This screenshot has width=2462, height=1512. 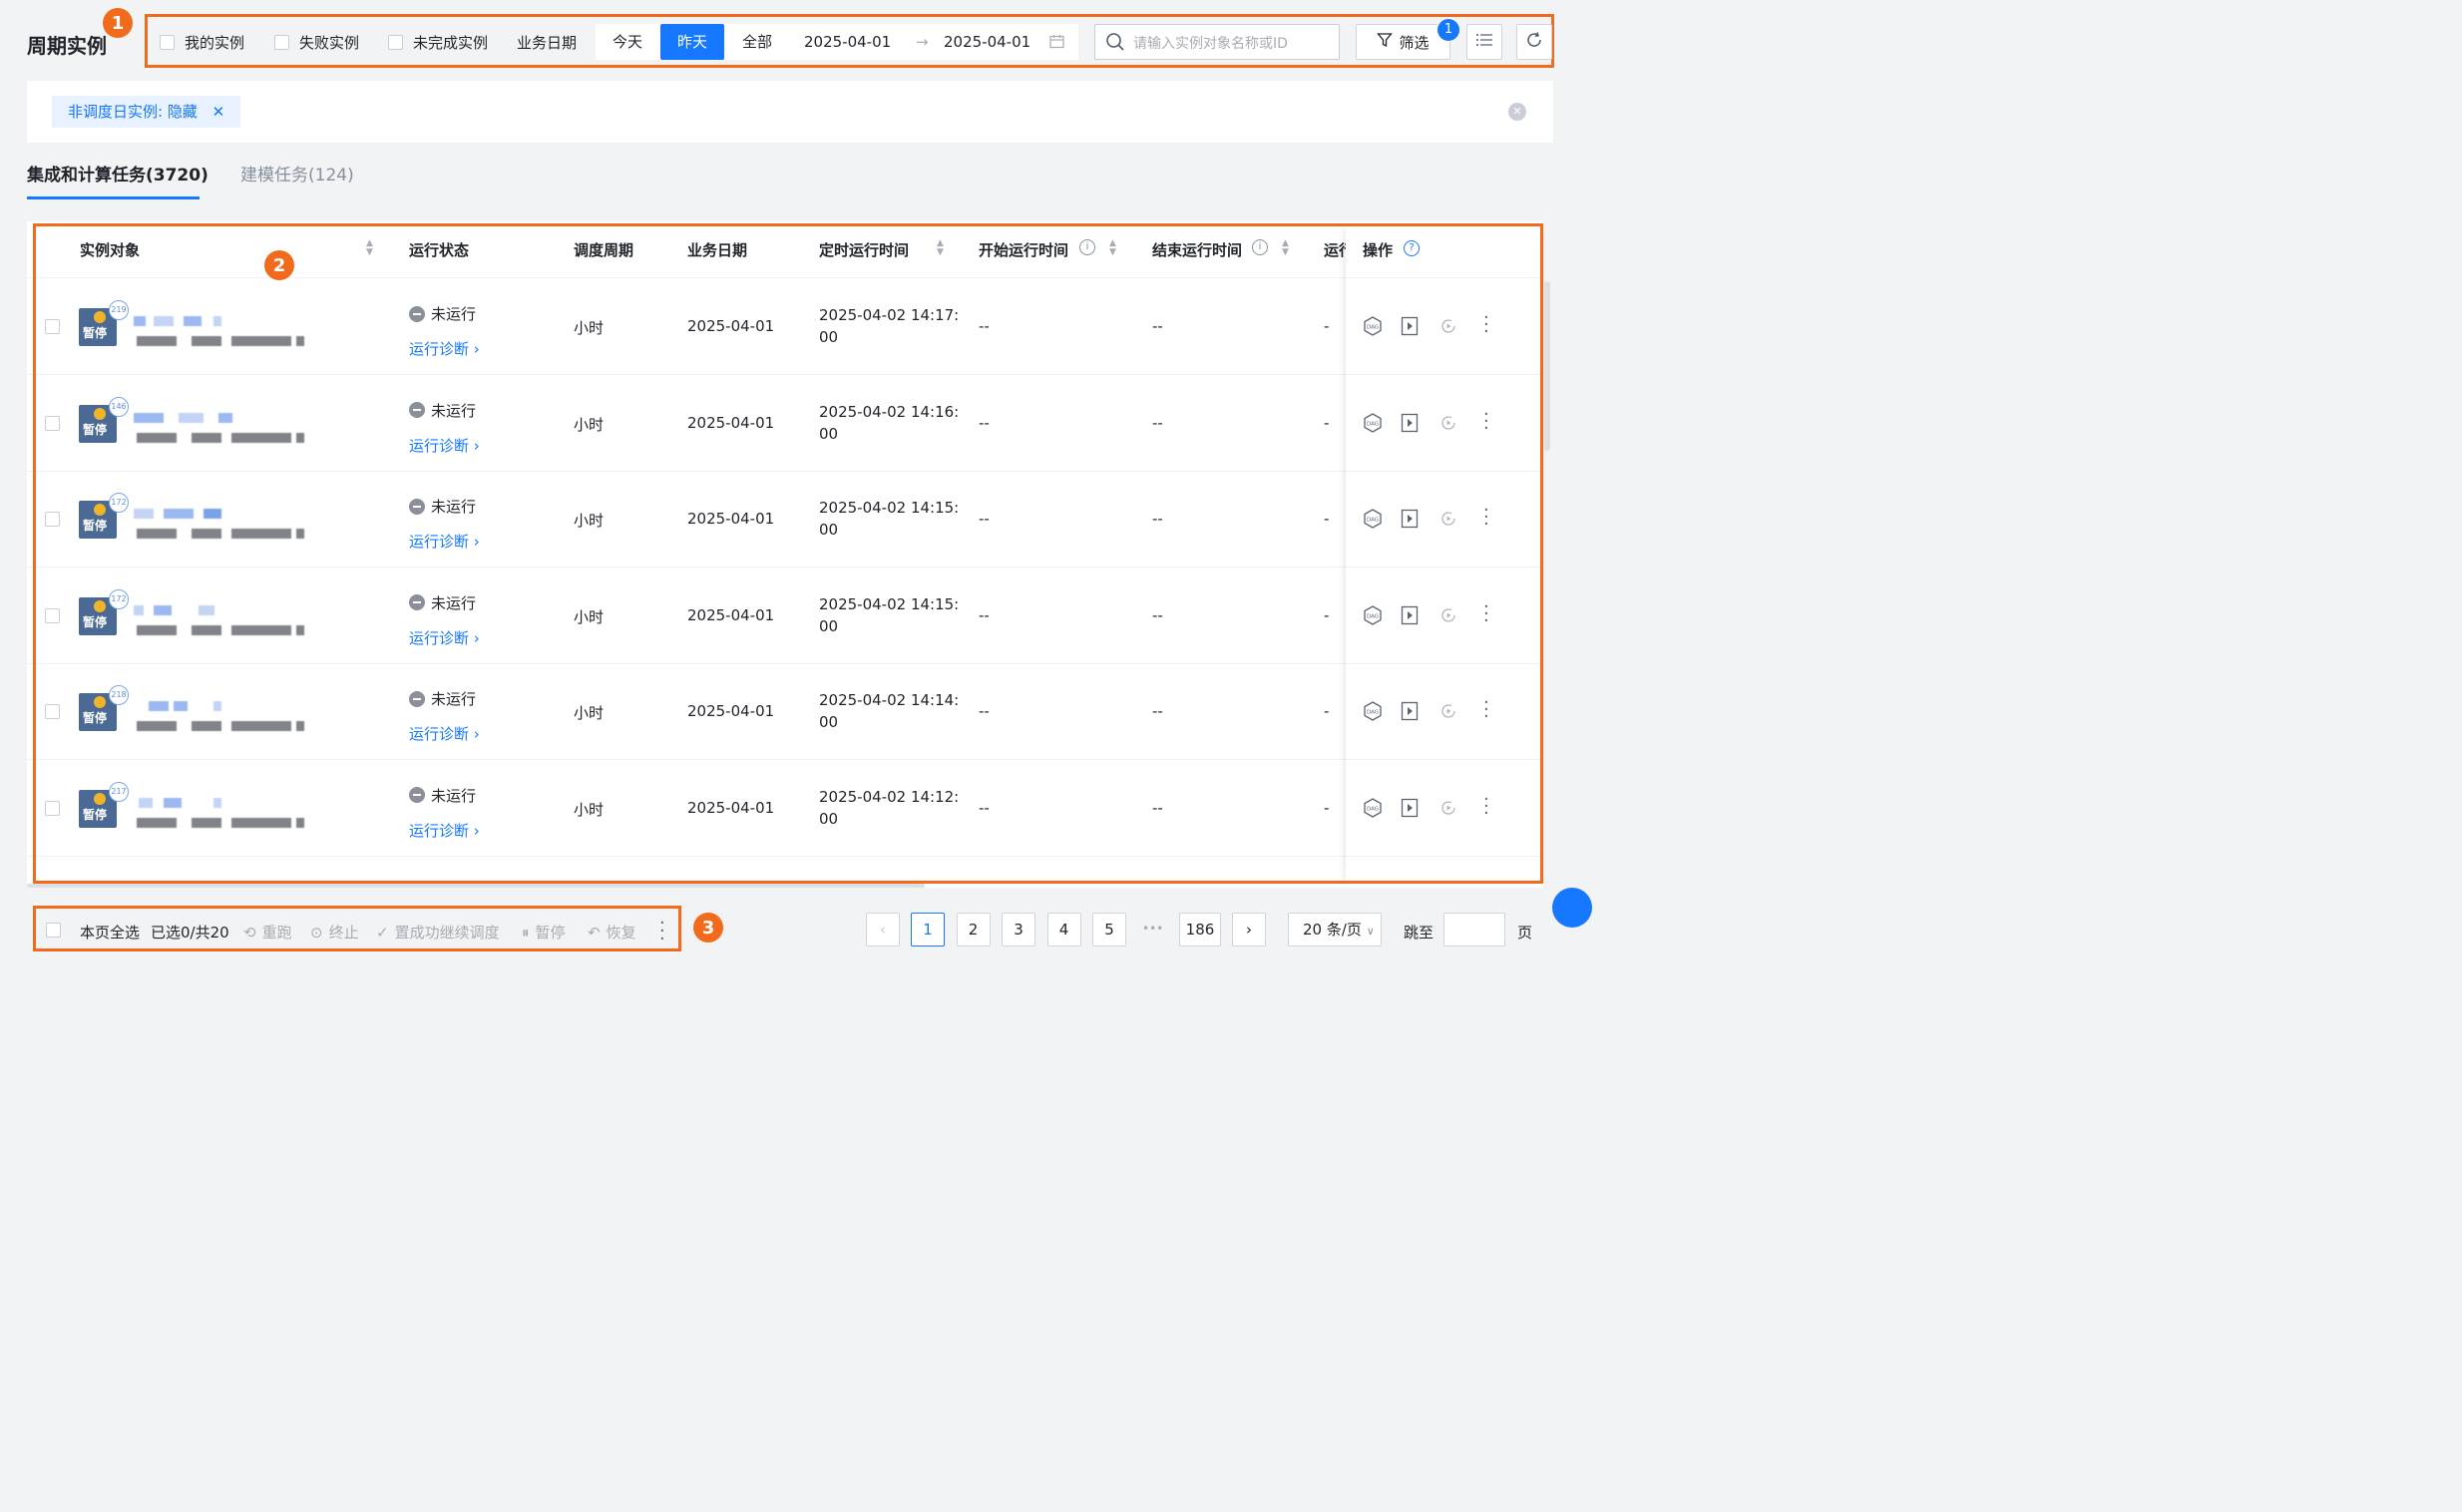 What do you see at coordinates (110, 933) in the screenshot?
I see `select-page-label: 本页全选` at bounding box center [110, 933].